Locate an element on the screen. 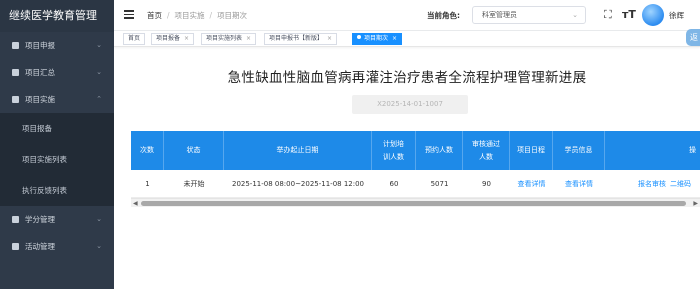 This screenshot has width=700, height=289. cell-booked: 5071 is located at coordinates (439, 184).